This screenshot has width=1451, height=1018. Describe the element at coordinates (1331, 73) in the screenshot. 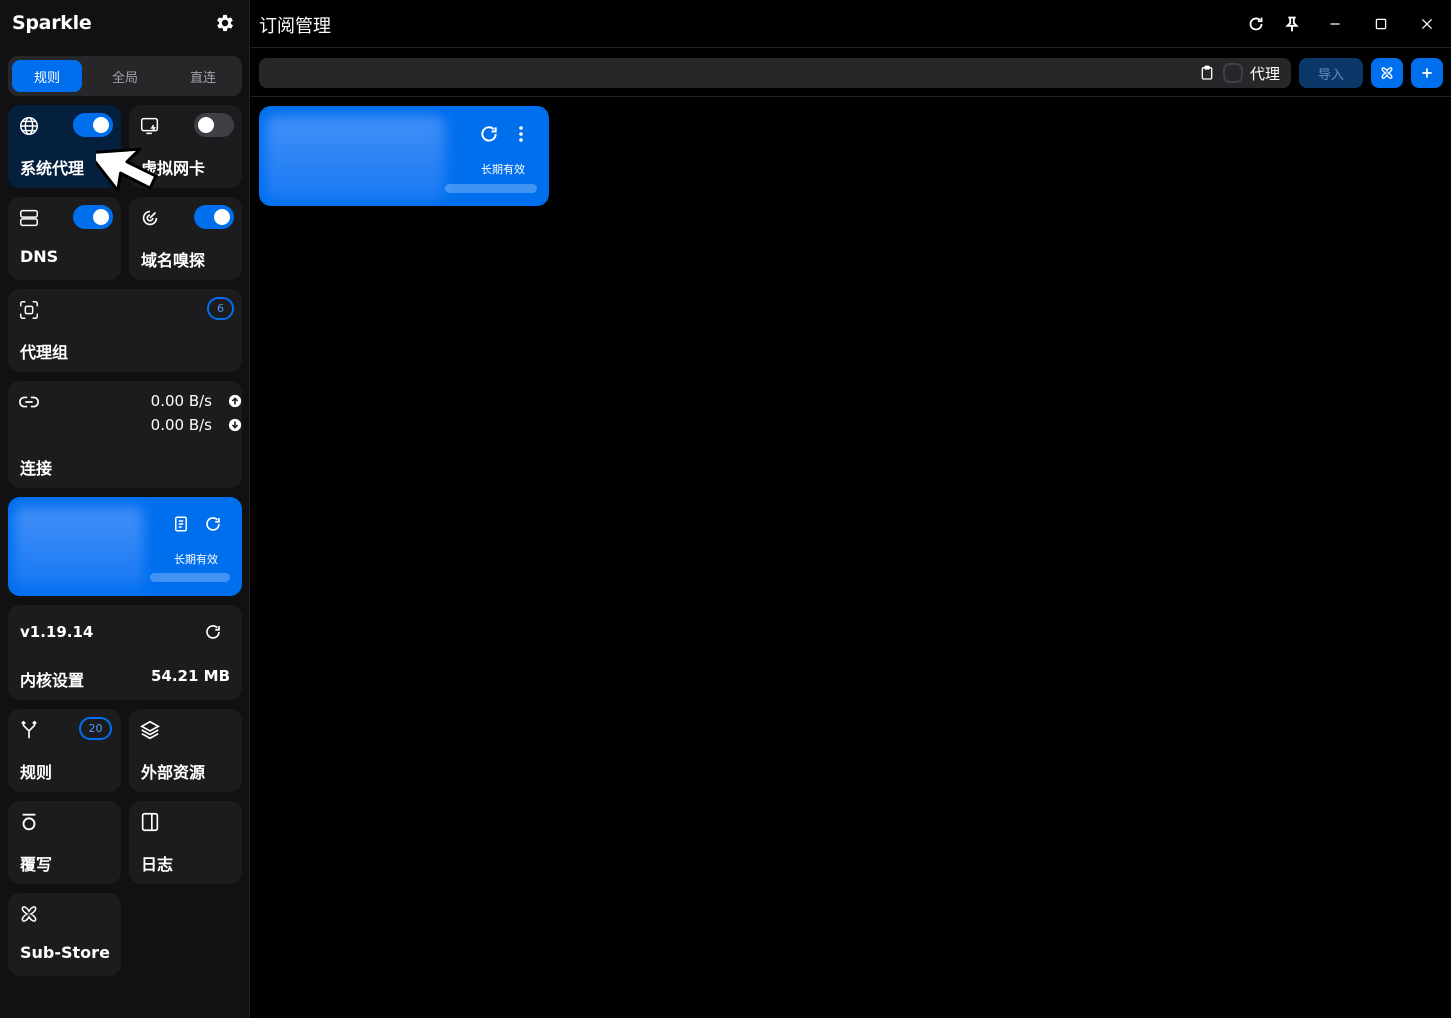

I see `import-button: 导入` at that location.